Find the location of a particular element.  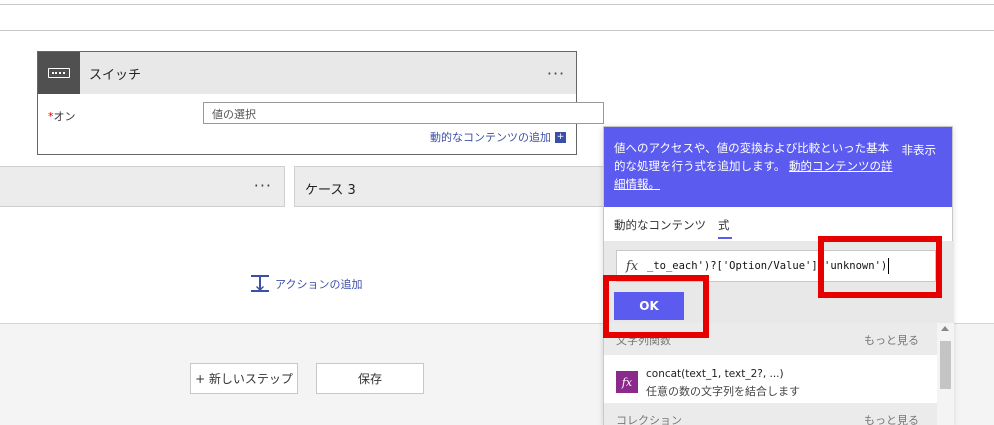

function-name: concat(text_1, text_2?, ...) is located at coordinates (715, 374).